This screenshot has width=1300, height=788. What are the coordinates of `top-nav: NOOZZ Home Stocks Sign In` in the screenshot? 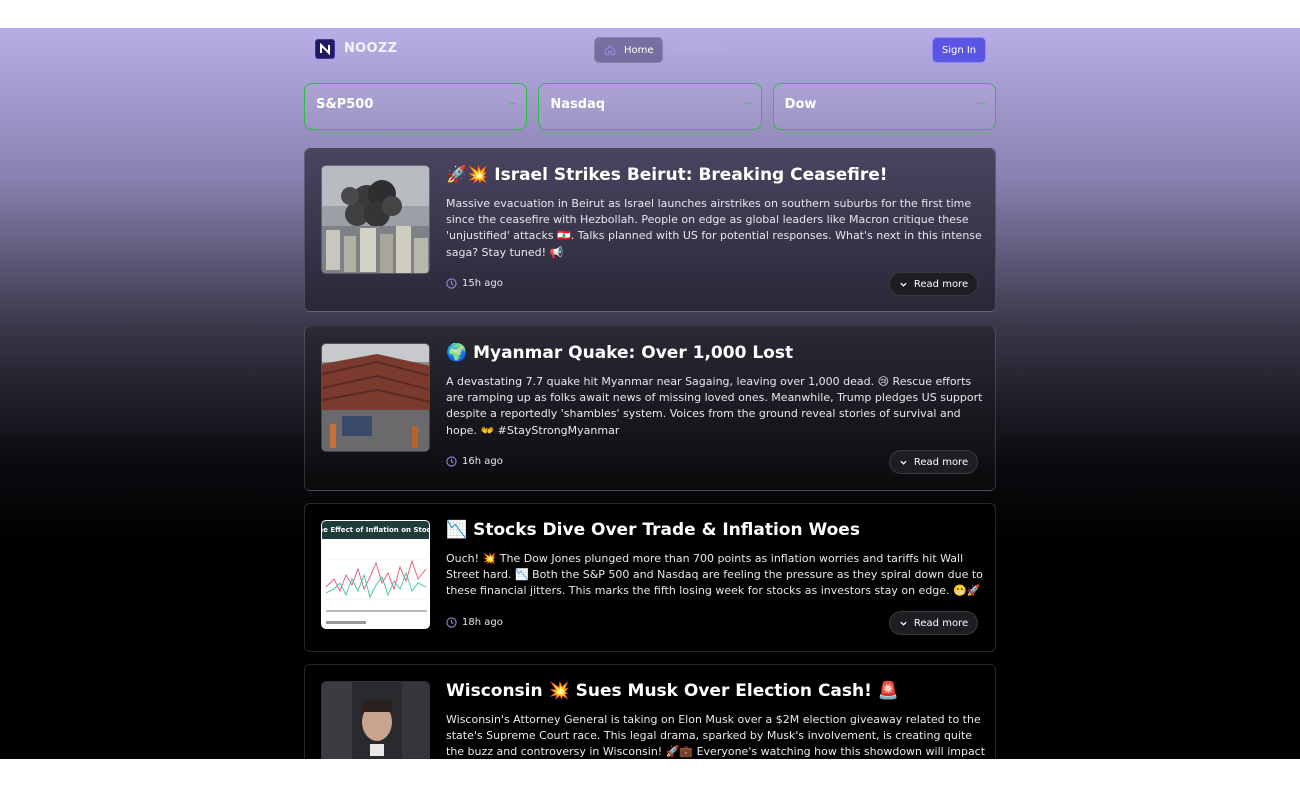 It's located at (650, 50).